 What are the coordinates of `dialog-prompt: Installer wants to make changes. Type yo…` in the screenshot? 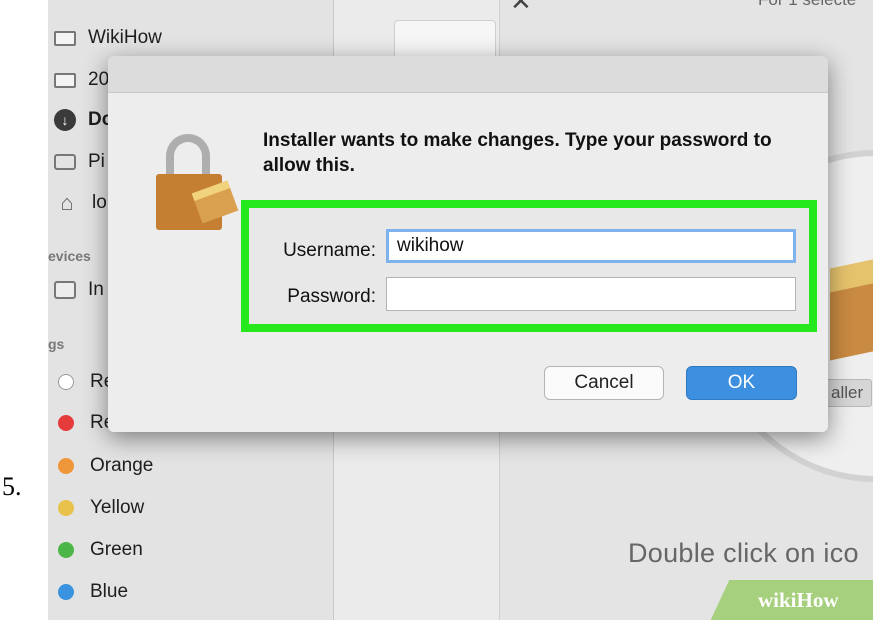 It's located at (517, 153).